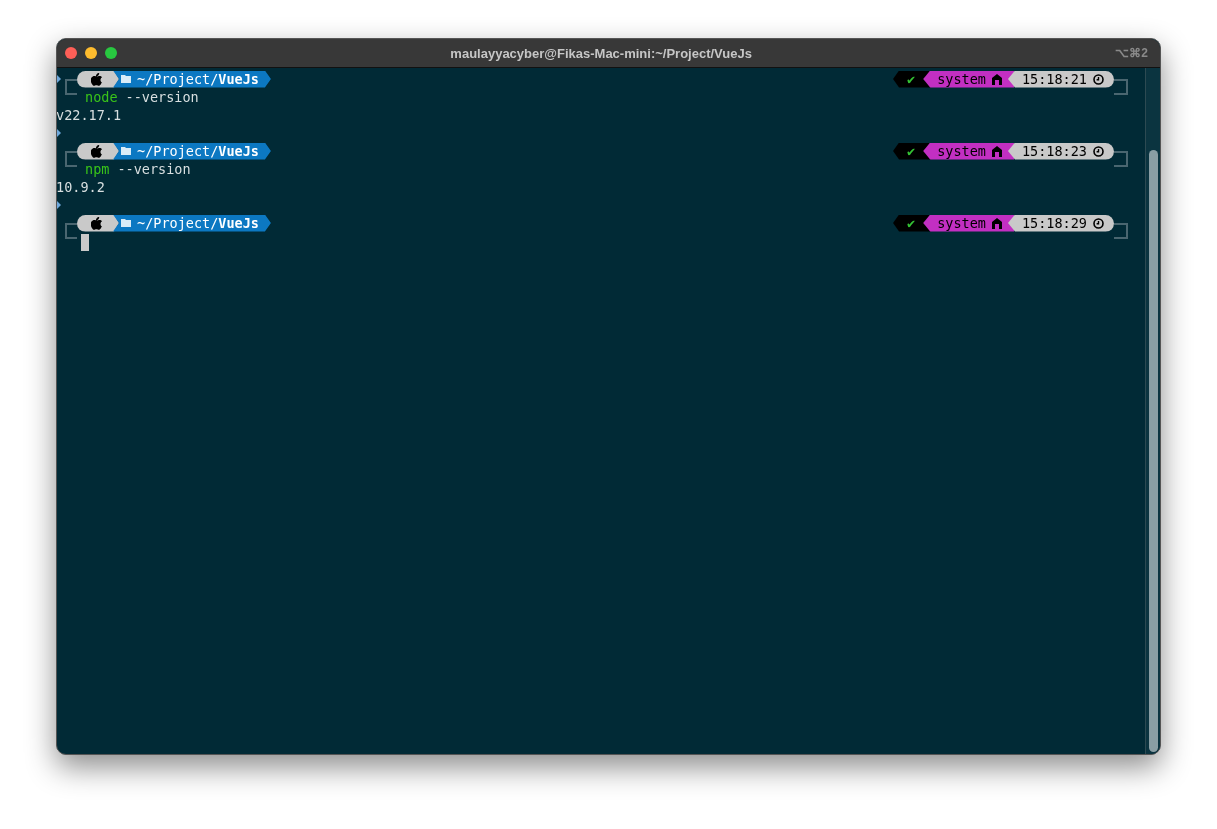  I want to click on output-text: 10.9.2, so click(81, 187).